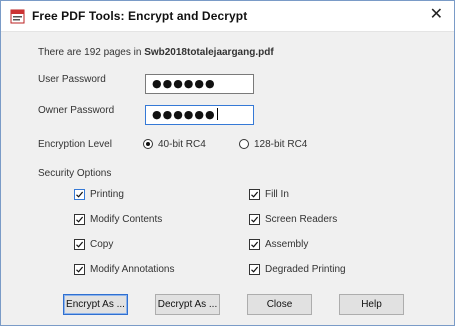 This screenshot has width=455, height=326. Describe the element at coordinates (279, 304) in the screenshot. I see `close-button: Close` at that location.